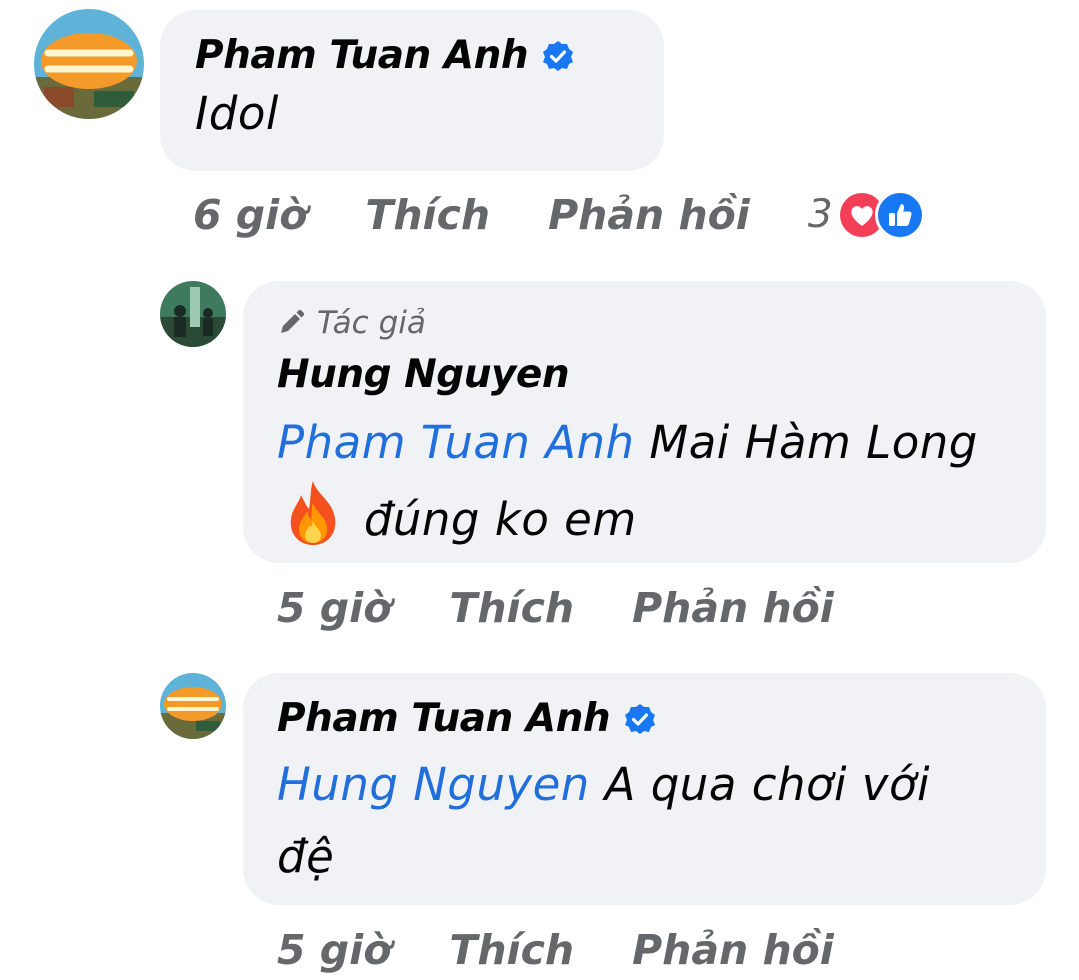 The height and width of the screenshot is (980, 1079). What do you see at coordinates (661, 323) in the screenshot?
I see `author-badge: Tác giả` at bounding box center [661, 323].